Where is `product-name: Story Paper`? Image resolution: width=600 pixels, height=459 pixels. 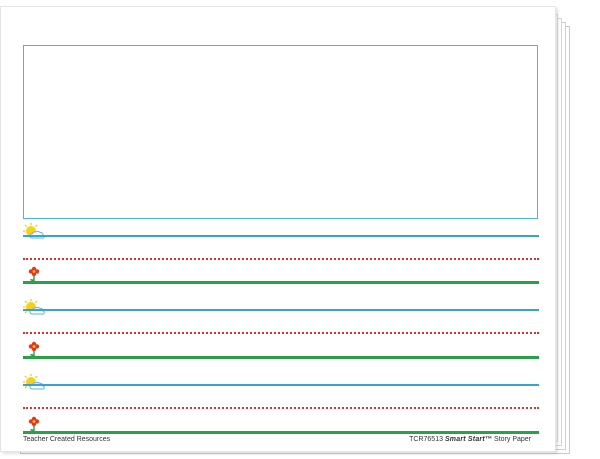
product-name: Story Paper is located at coordinates (512, 439).